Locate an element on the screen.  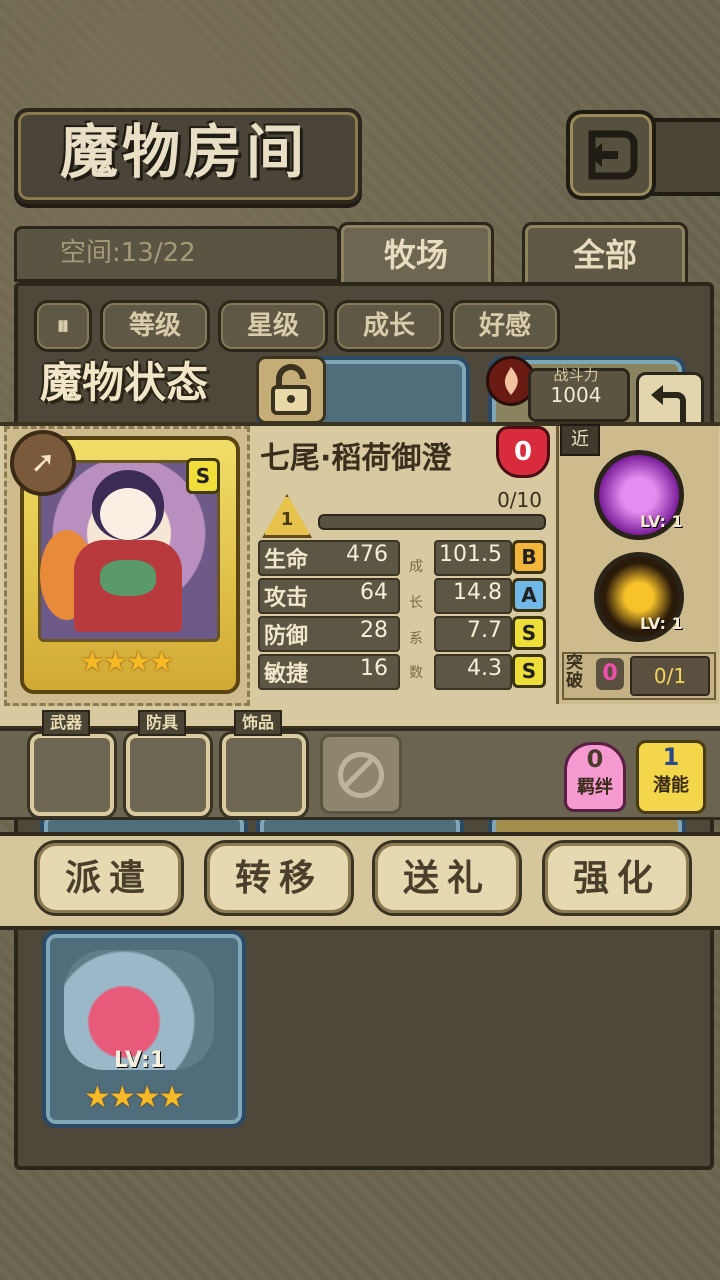
breakthrough-value: 0 is located at coordinates (610, 674).